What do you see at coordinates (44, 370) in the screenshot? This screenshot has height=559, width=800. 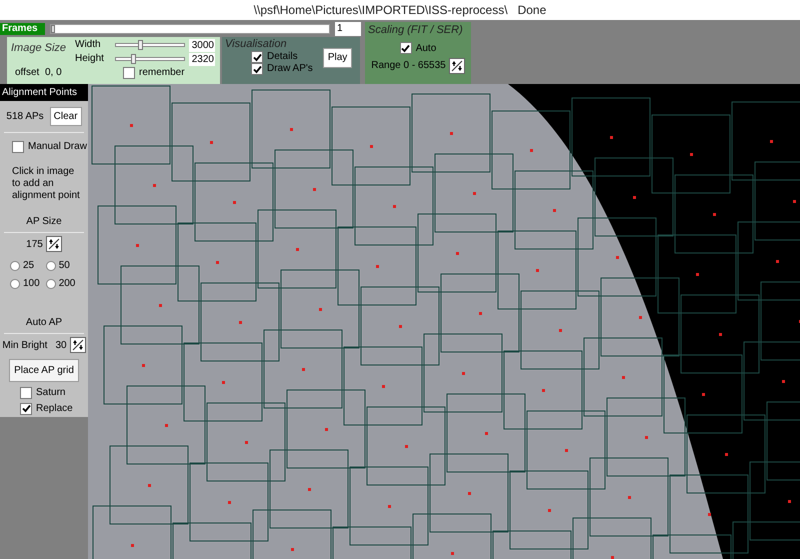 I see `place-grid-button: Place AP grid` at bounding box center [44, 370].